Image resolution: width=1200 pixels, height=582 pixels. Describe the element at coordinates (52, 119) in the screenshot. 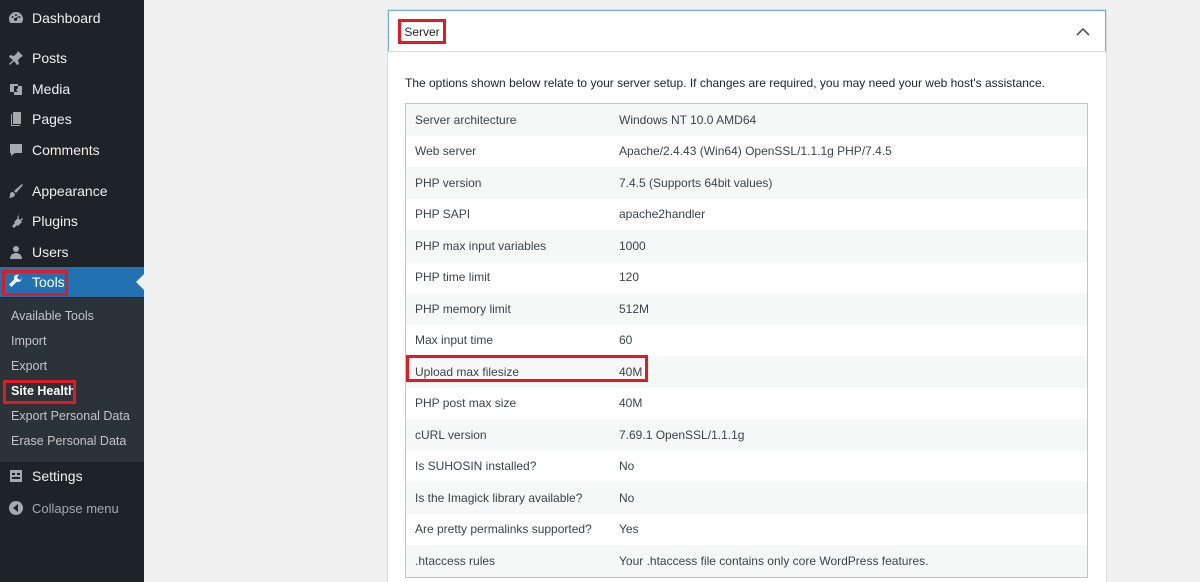

I see `menu-item-label: Pages` at that location.